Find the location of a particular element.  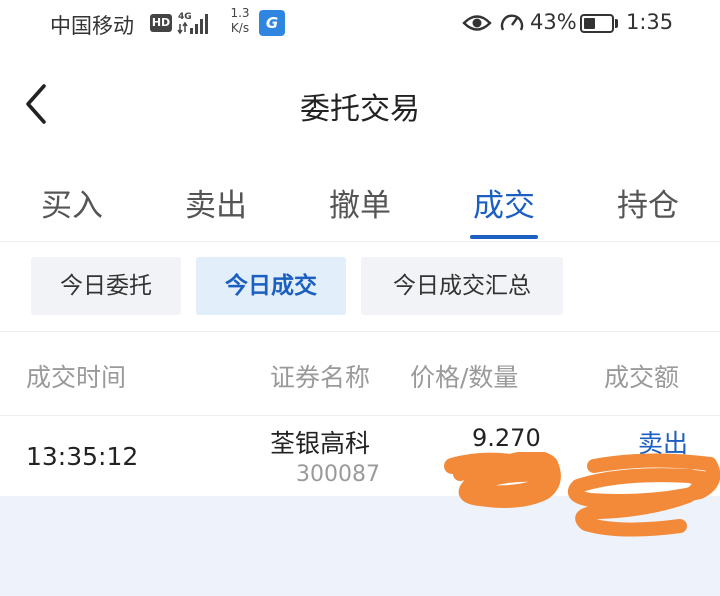

table-header: 成交时间 证券名称 价格/数量 成交额 is located at coordinates (360, 374).